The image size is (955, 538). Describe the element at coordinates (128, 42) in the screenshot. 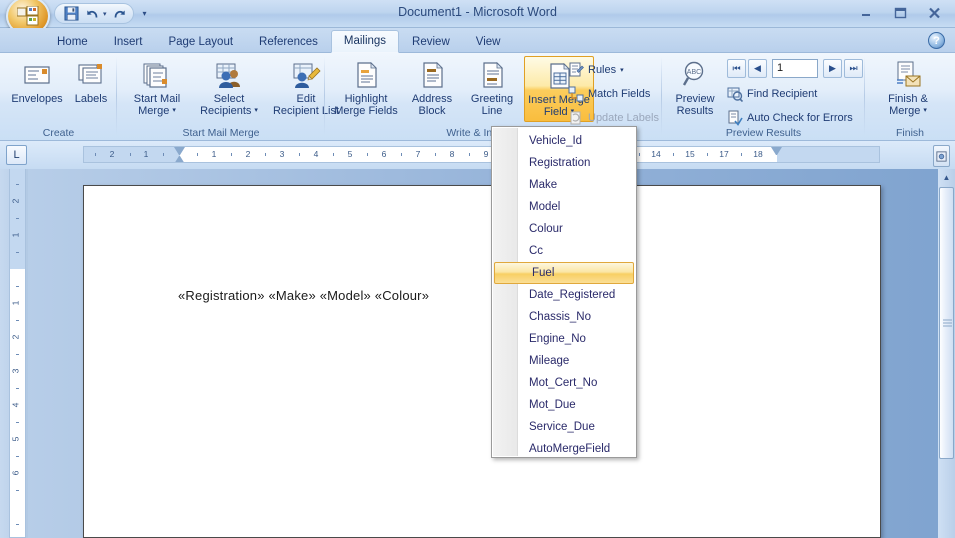

I see `tab-insert: Insert` at that location.